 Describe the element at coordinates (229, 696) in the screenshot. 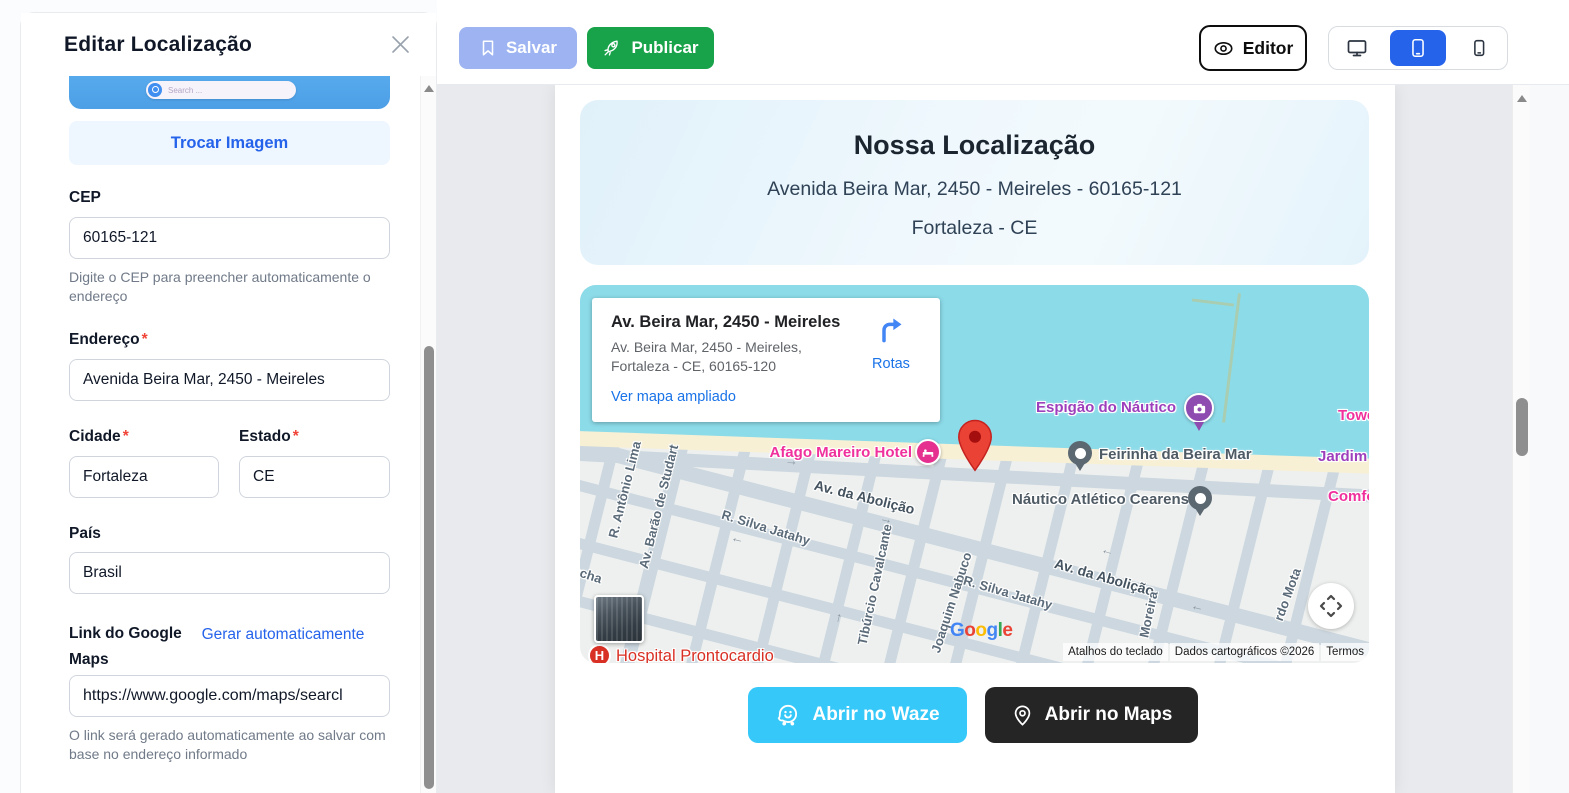

I see `maps-link-input` at that location.